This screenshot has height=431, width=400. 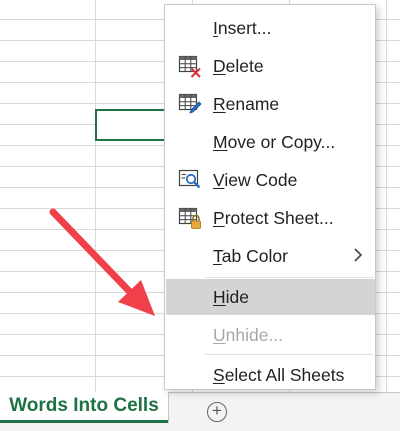 What do you see at coordinates (189, 66) in the screenshot?
I see `delete-sheet-icon` at bounding box center [189, 66].